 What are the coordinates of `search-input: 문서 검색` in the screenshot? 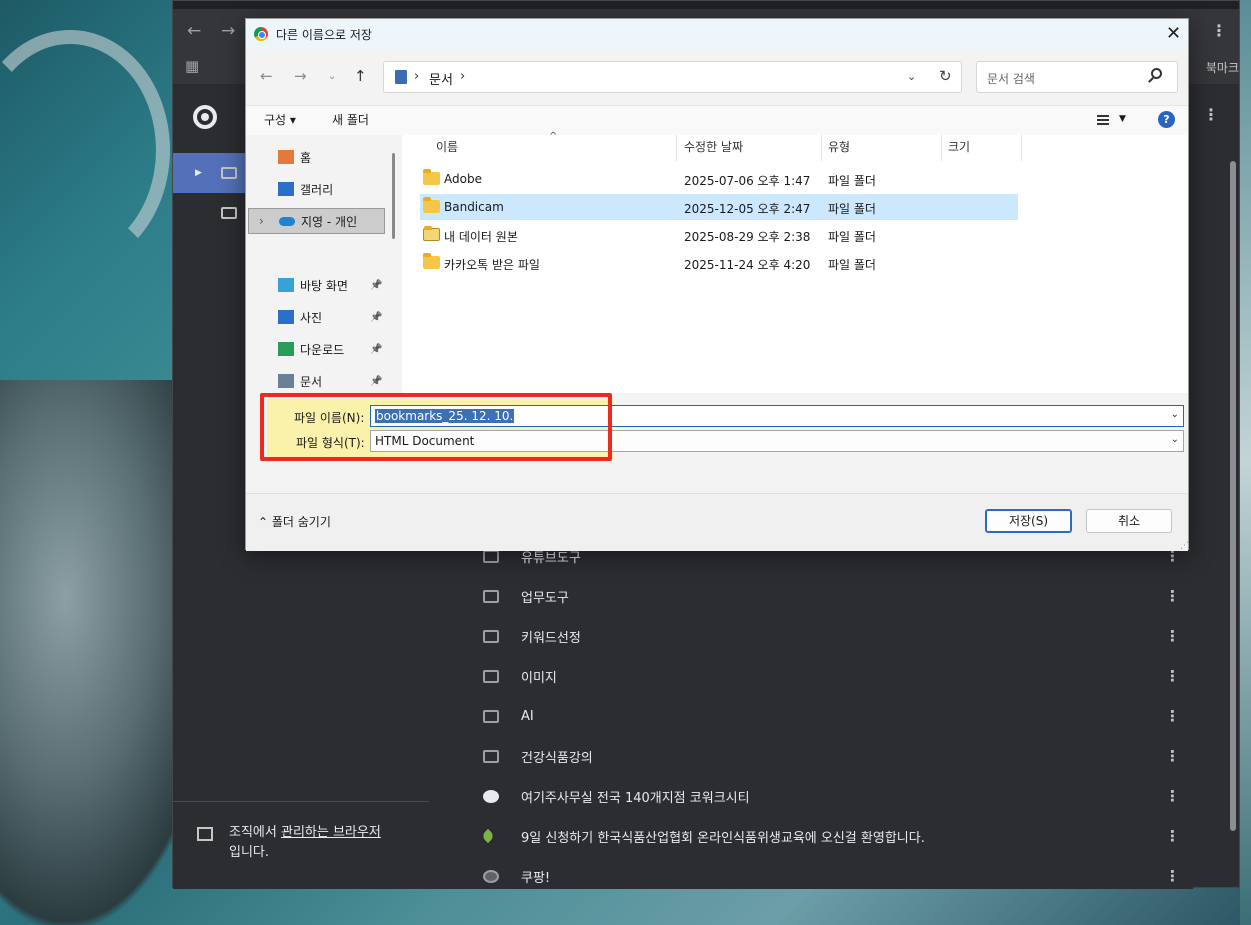 It's located at (1077, 77).